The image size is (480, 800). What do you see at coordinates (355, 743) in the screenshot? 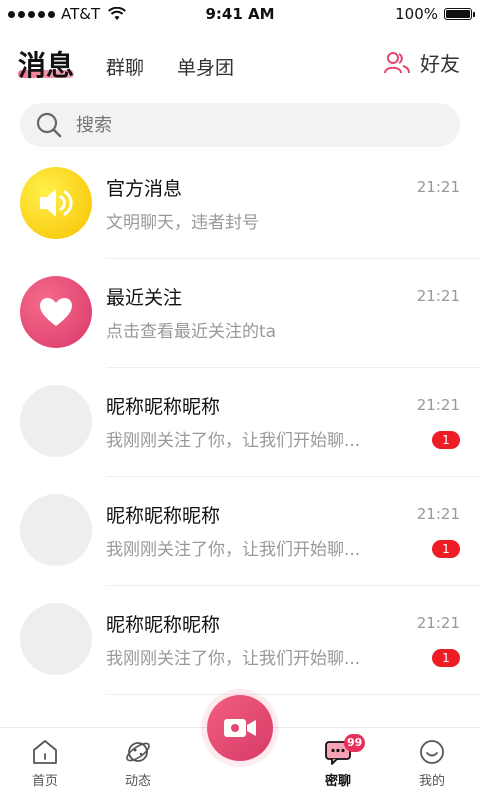
I see `unread-count-badge: 99` at bounding box center [355, 743].